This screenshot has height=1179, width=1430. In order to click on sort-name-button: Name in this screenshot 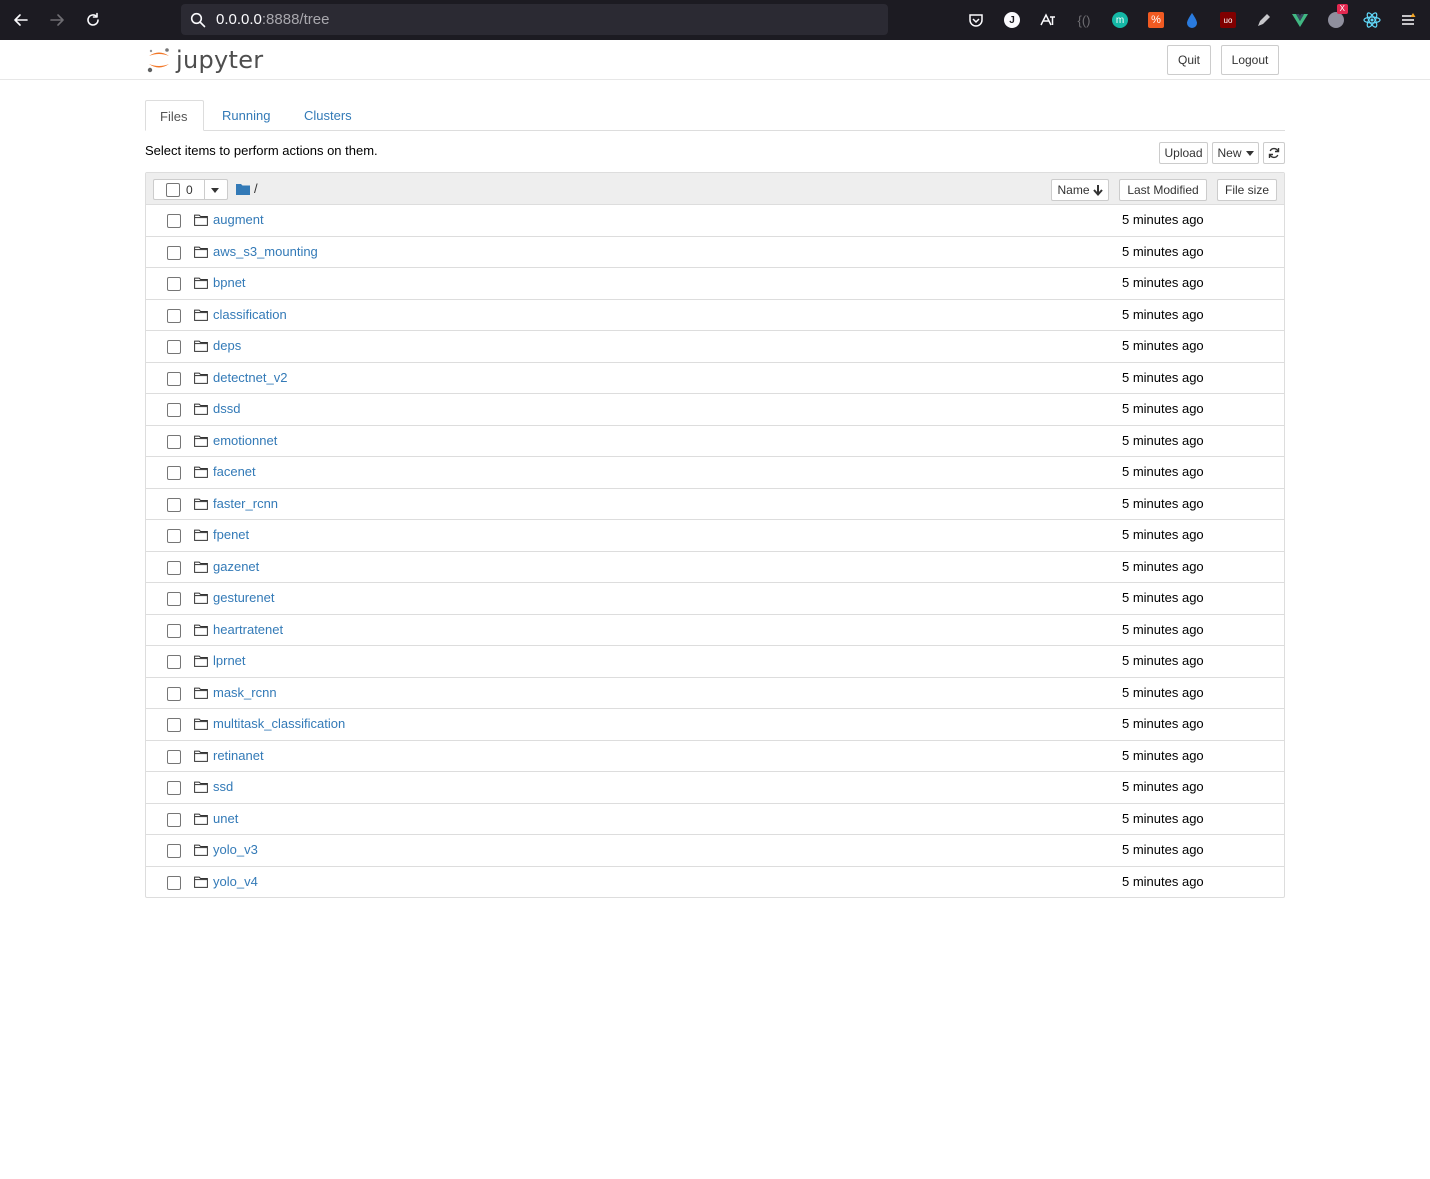, I will do `click(1080, 190)`.